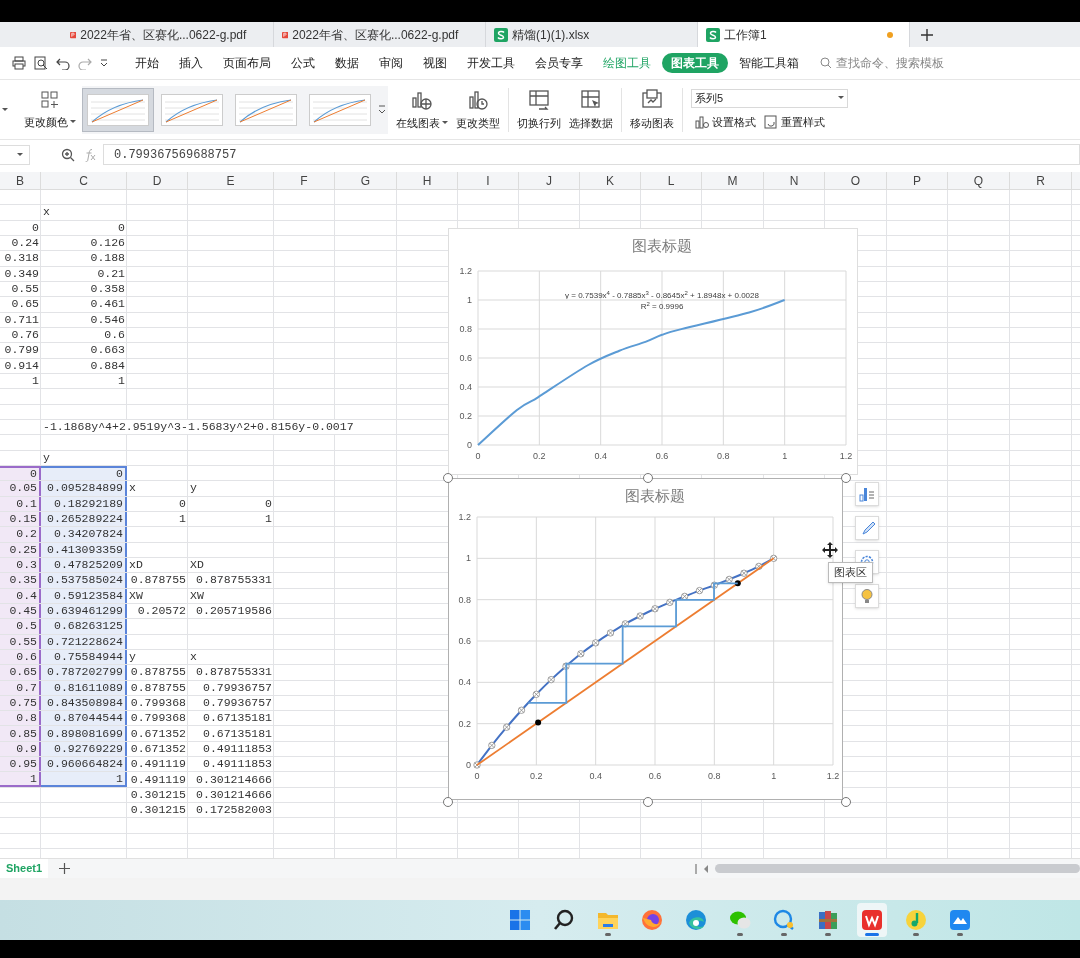 The width and height of the screenshot is (1080, 958). What do you see at coordinates (198, 427) in the screenshot?
I see `formula-text: -1.1868y^4+2.9519y^3-1.5683y^2+0.8156y-0.0017` at bounding box center [198, 427].